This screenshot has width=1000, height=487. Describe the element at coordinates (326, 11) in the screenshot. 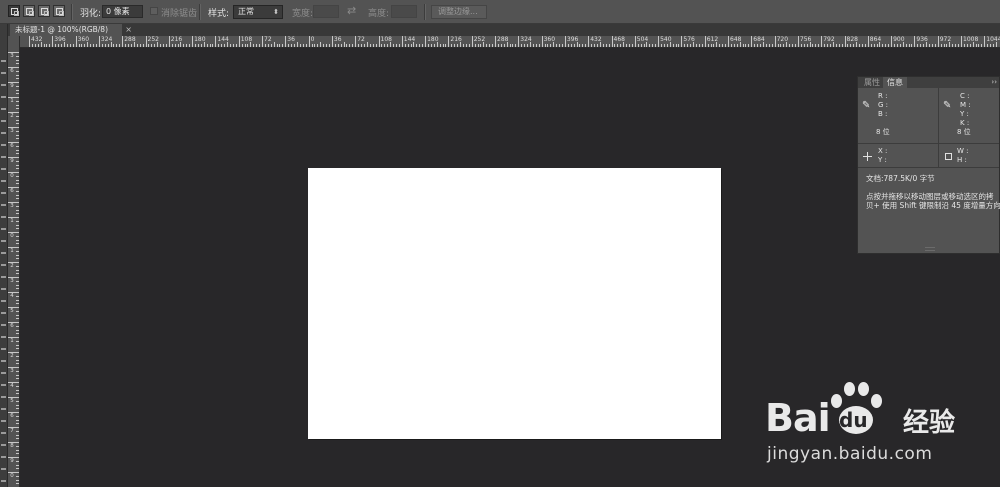

I see `width-input` at that location.